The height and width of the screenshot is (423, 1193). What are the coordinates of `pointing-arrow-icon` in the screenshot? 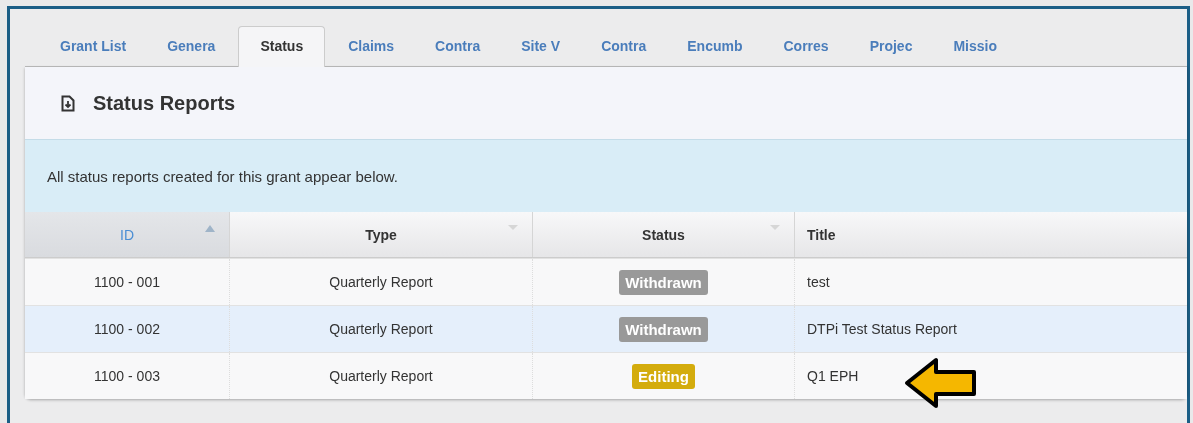 It's located at (941, 383).